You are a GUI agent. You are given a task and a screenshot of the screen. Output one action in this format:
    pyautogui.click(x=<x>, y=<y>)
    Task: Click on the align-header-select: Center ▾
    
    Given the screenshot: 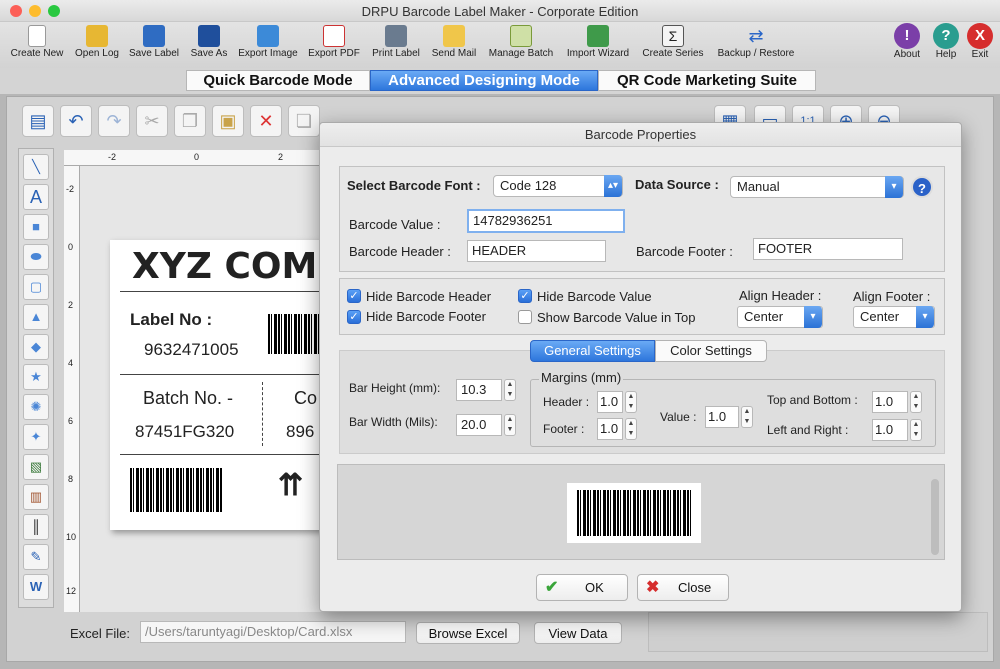 What is the action you would take?
    pyautogui.click(x=780, y=317)
    